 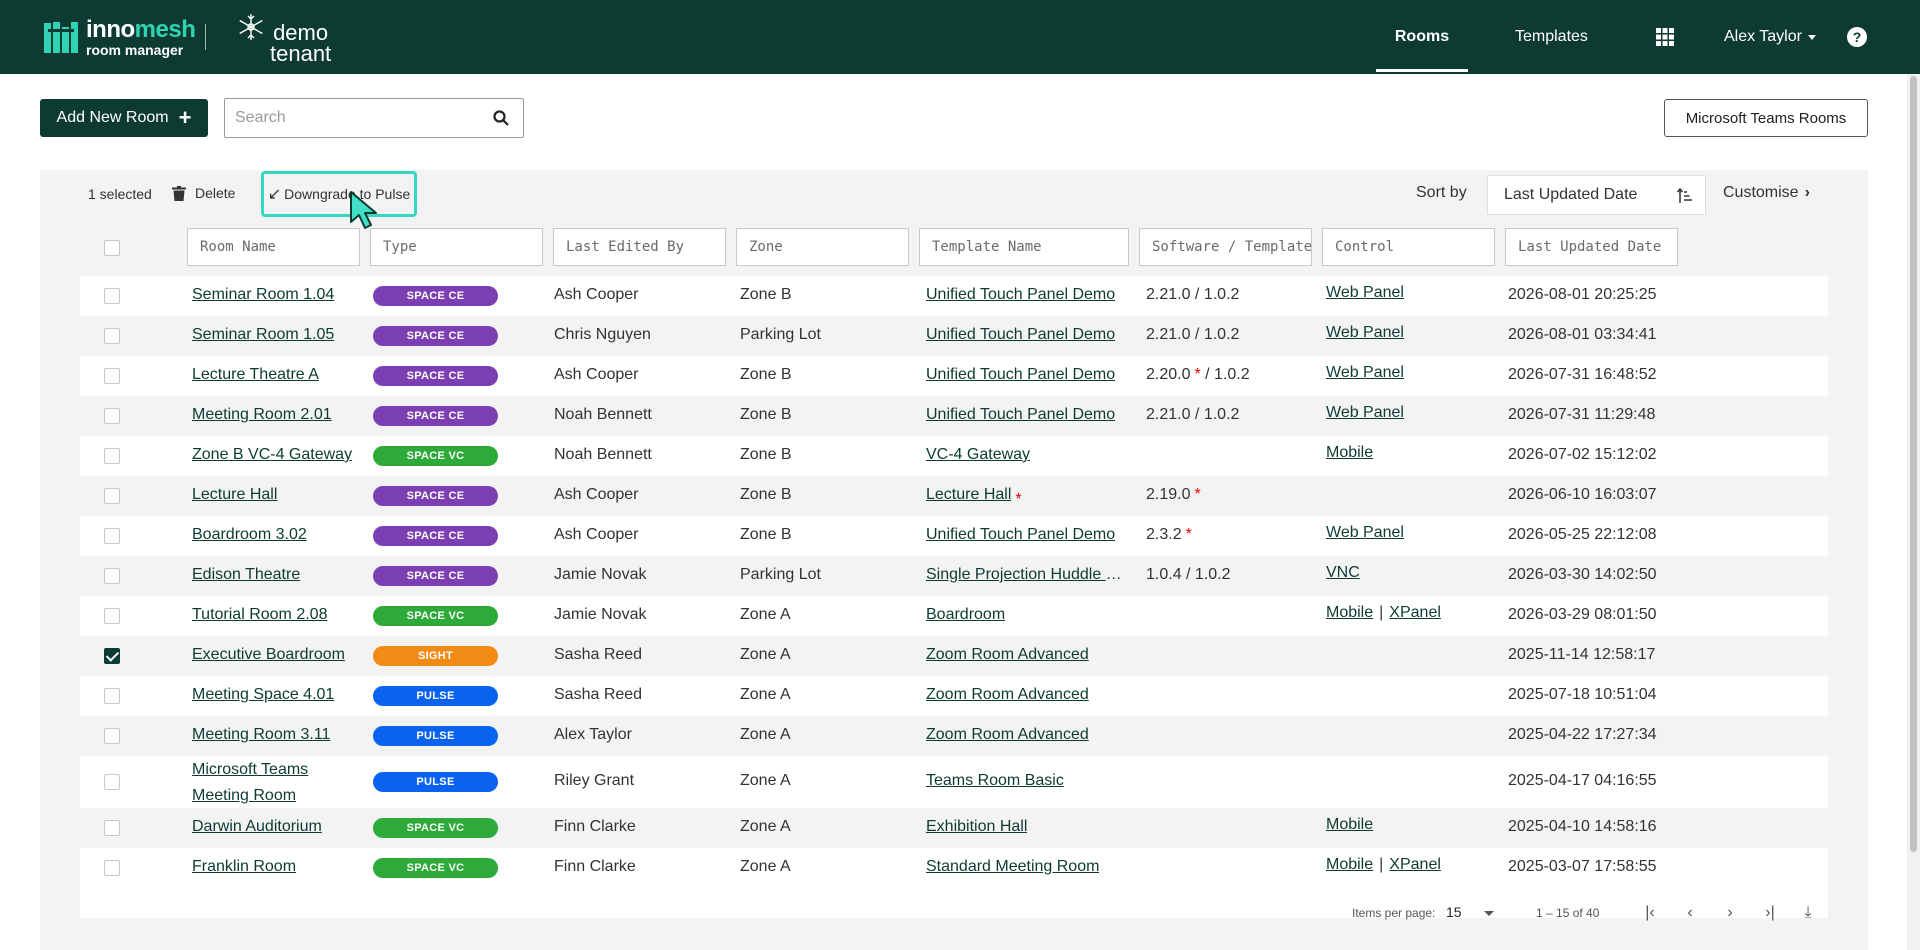 I want to click on user-menu: Alex Taylor, so click(x=1770, y=37).